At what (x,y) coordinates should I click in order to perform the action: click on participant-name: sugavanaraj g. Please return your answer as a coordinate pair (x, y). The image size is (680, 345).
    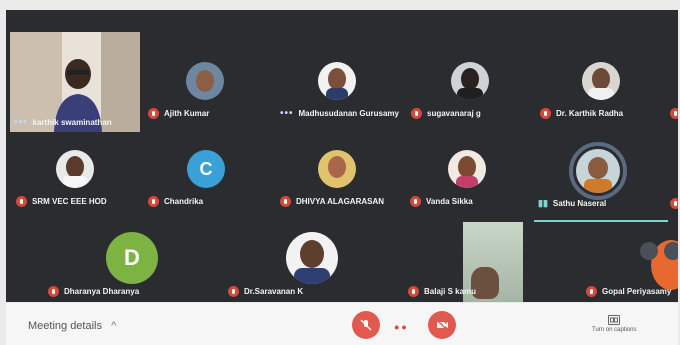
    Looking at the image, I should click on (454, 113).